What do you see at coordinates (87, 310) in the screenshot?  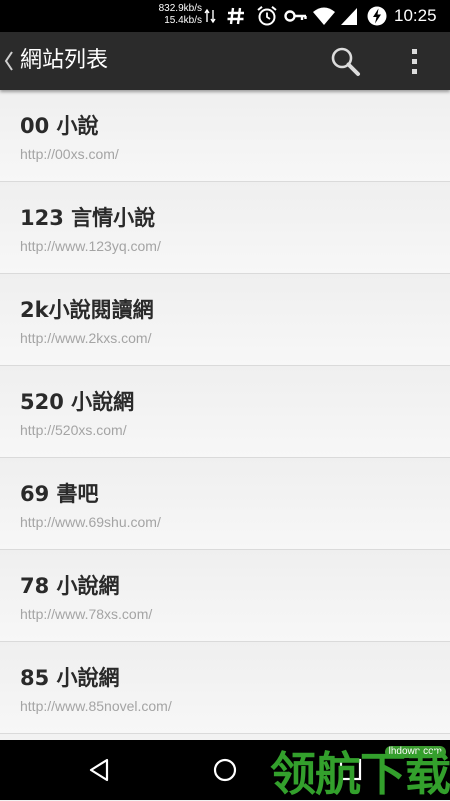 I see `site-name: 2k小說閱讀網` at bounding box center [87, 310].